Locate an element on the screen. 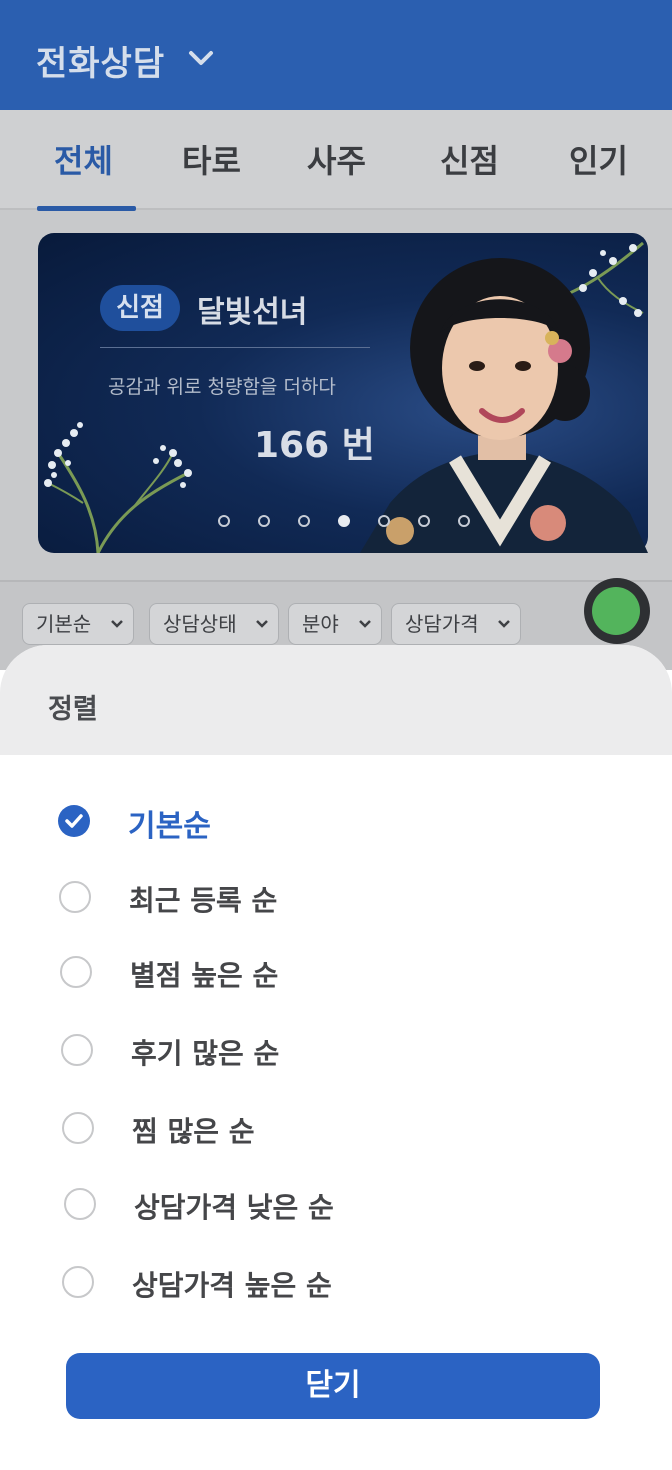  filter-status-label: 상담상태 is located at coordinates (200, 624).